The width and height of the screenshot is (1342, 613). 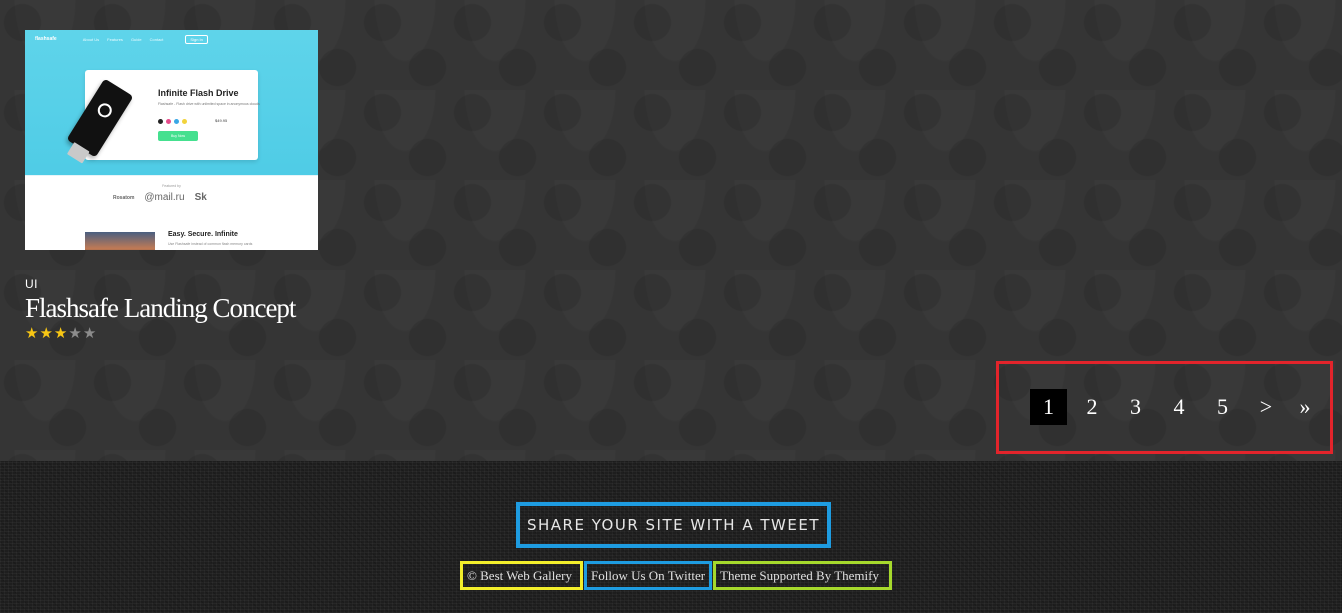 What do you see at coordinates (1135, 407) in the screenshot?
I see `page-3-button: 3` at bounding box center [1135, 407].